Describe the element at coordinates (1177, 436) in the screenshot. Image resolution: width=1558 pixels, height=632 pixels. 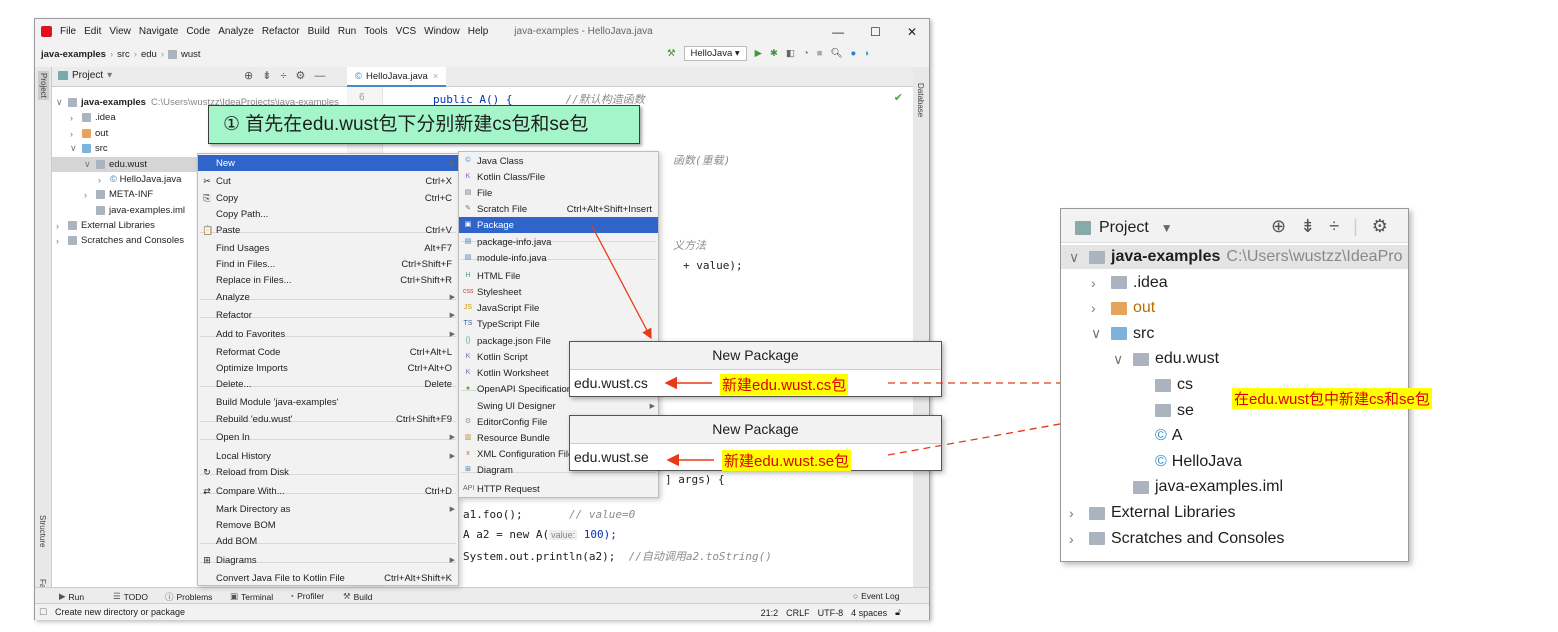
I see `tree-item-label: A` at that location.